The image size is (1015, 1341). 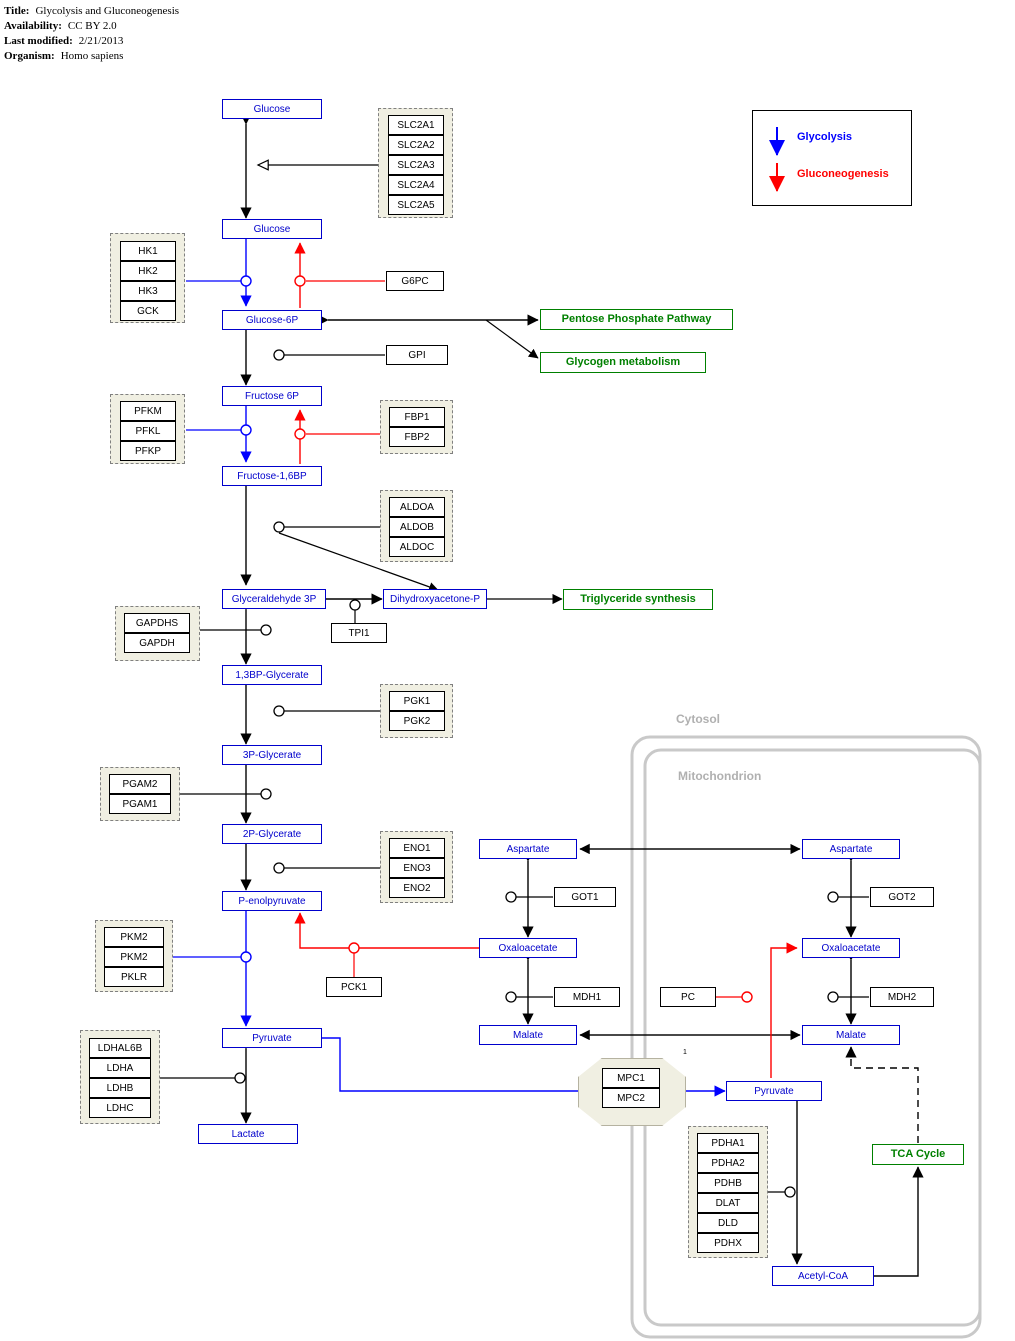 What do you see at coordinates (272, 396) in the screenshot?
I see `metabolite-fructose-6p: Fructose 6P` at bounding box center [272, 396].